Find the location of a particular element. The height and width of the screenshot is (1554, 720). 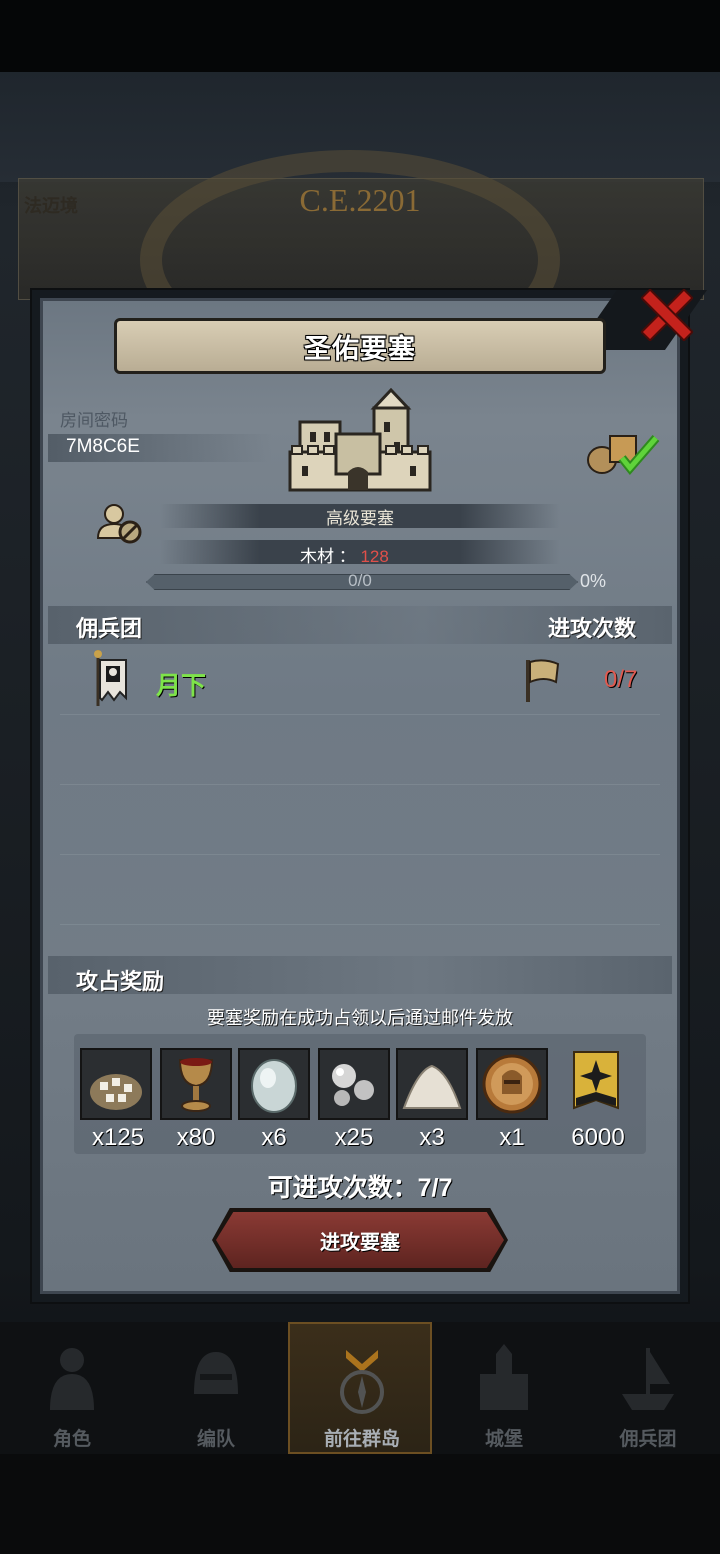

reward-qty-salt: x3 is located at coordinates (432, 1137).